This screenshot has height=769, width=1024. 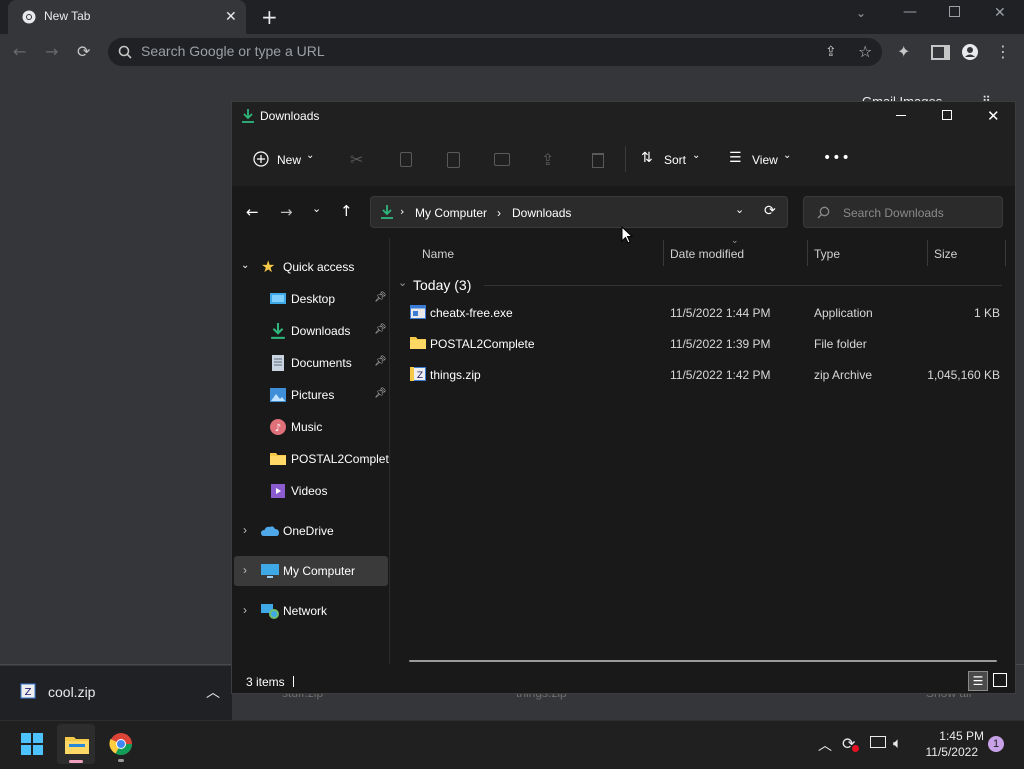 I want to click on svg-text: Z, so click(x=28, y=692).